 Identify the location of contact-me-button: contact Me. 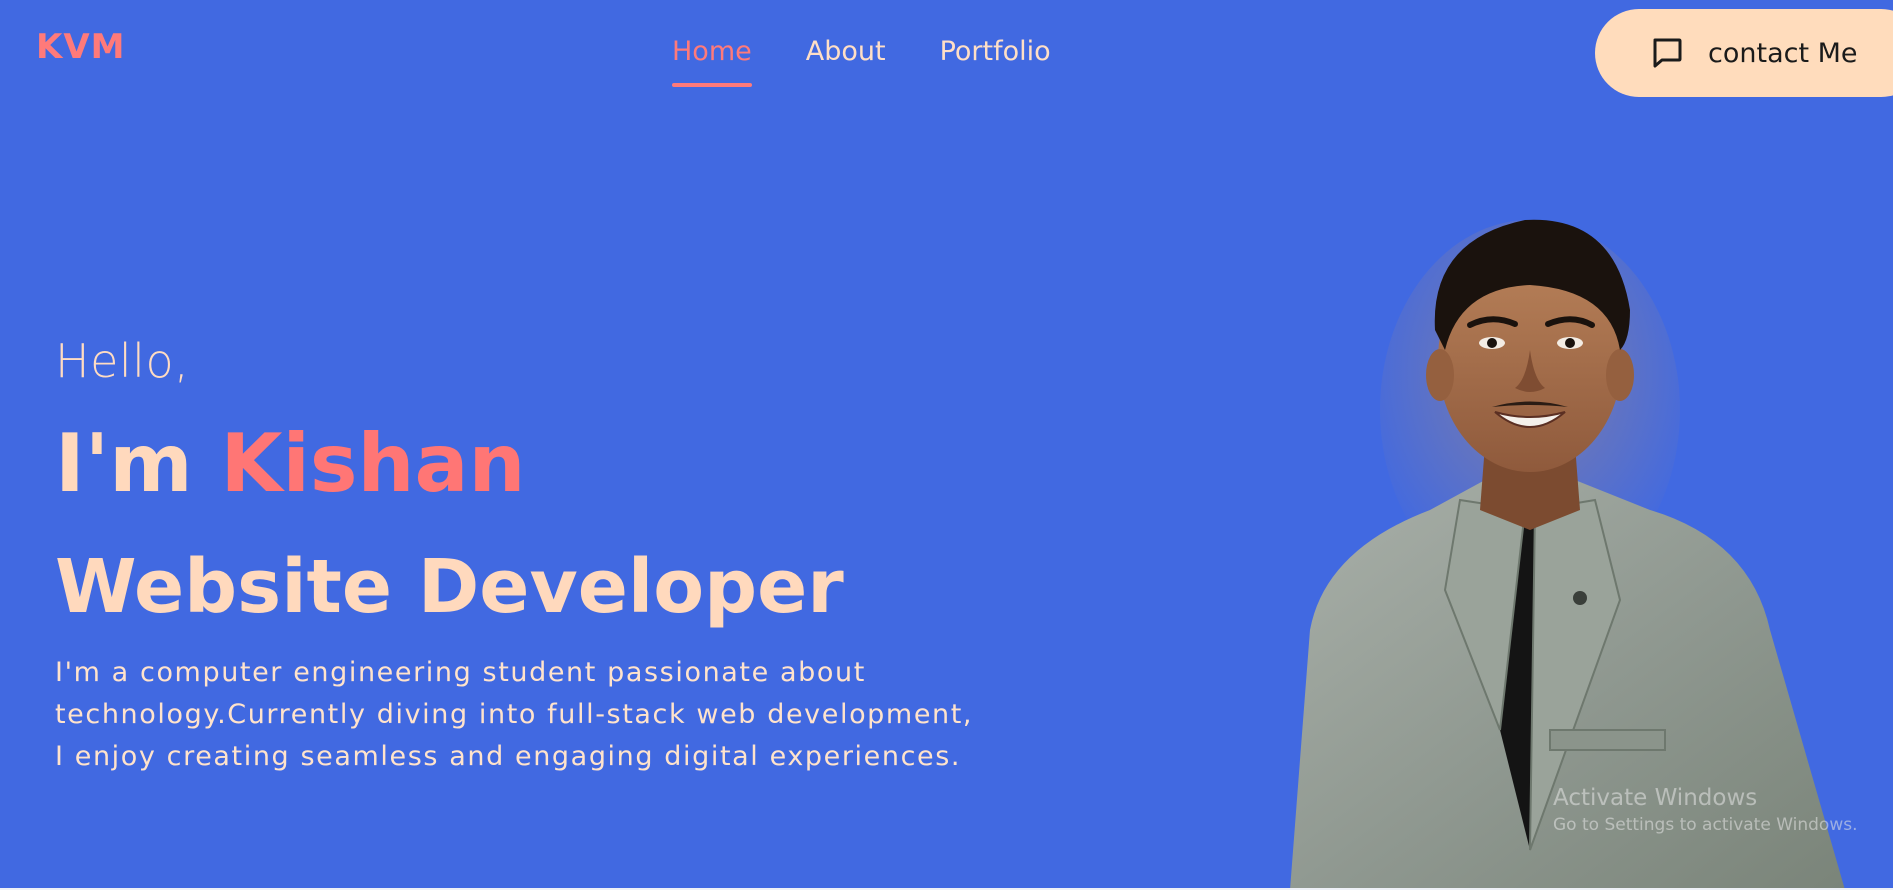
(1744, 53).